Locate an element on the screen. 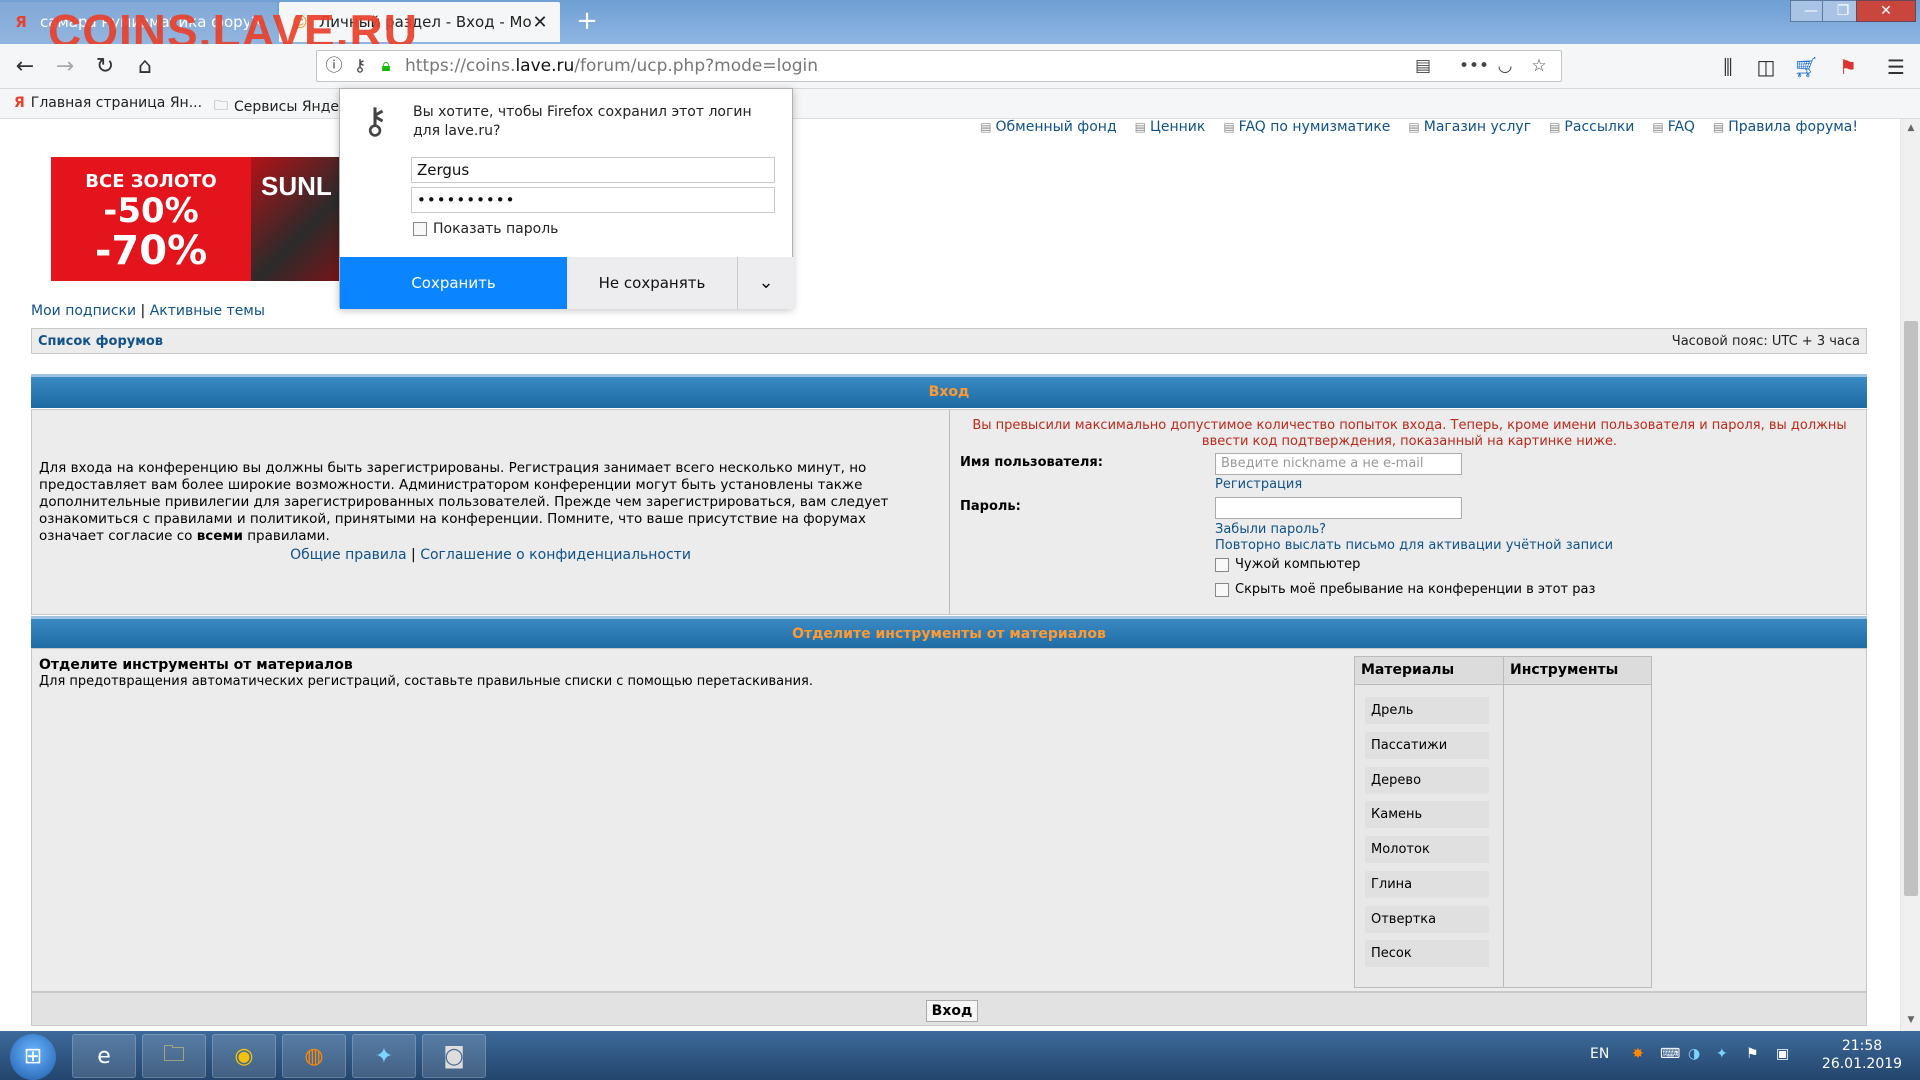  link-faq-numismatics: ▤ FAQ по нумизматике is located at coordinates (1306, 127).